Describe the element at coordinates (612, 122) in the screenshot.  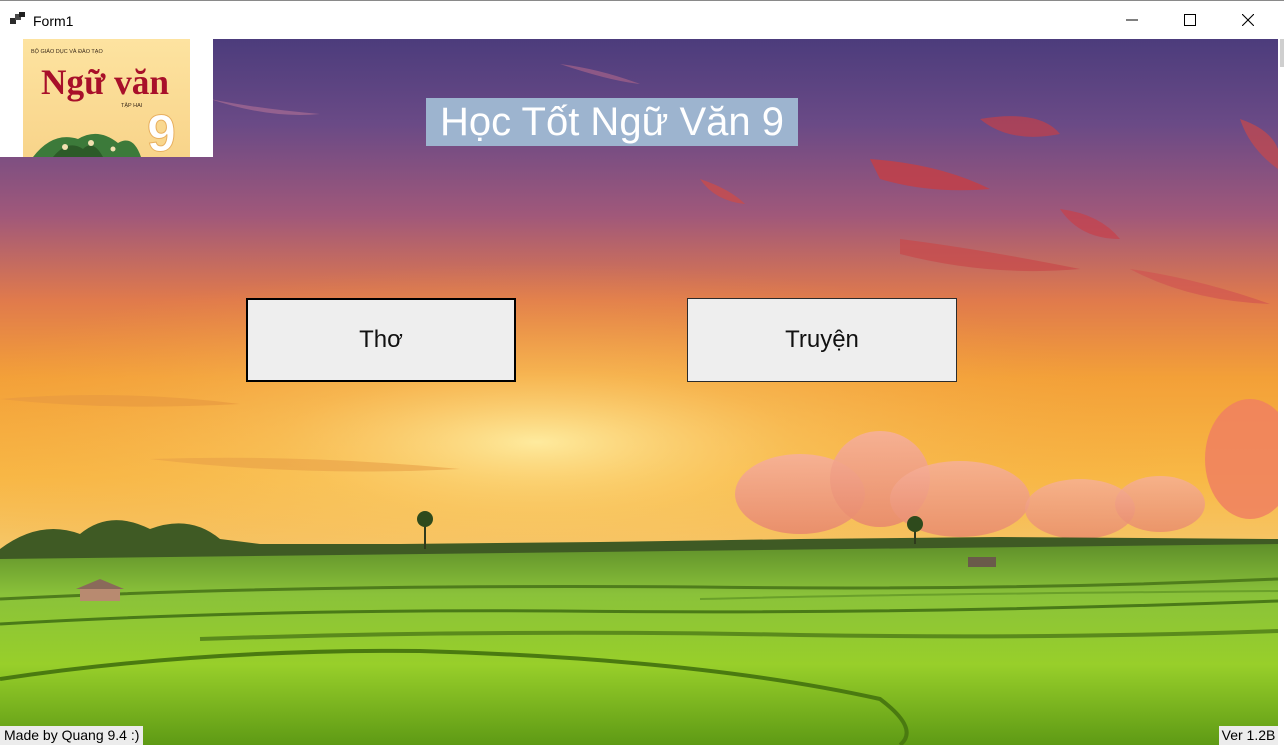
I see `page-title: Học Tốt Ngữ Văn 9` at that location.